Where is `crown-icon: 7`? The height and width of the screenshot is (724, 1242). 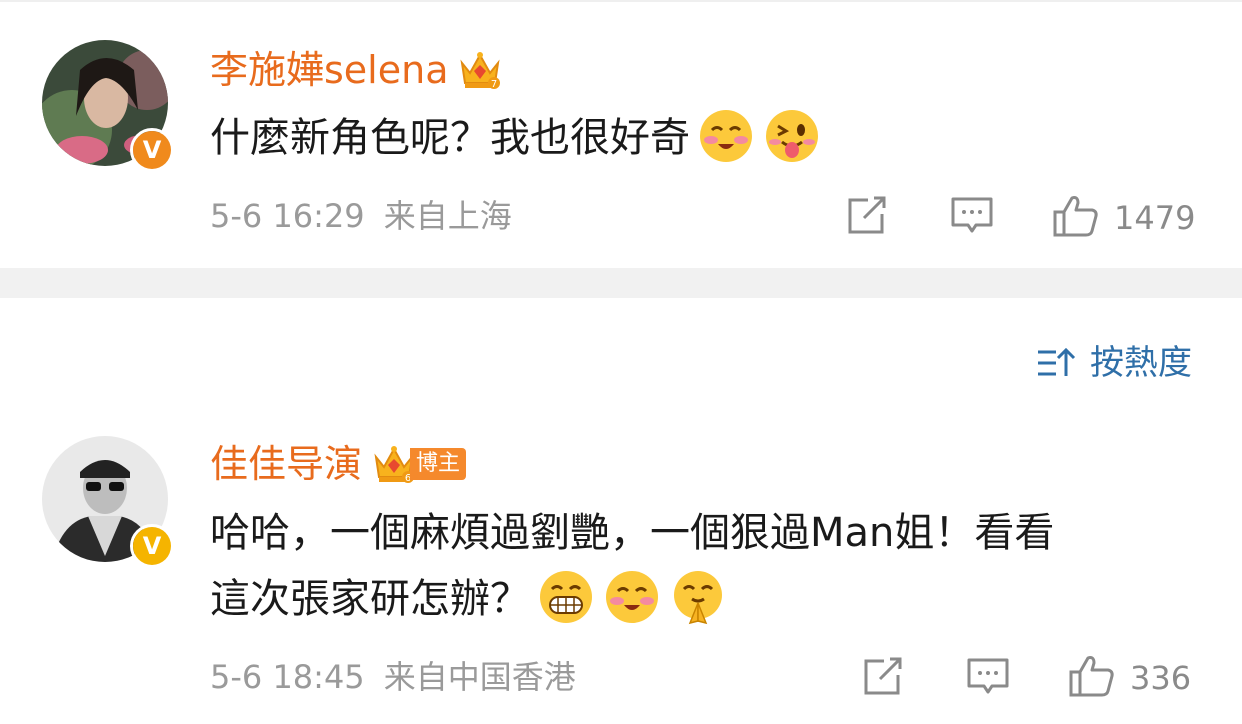 crown-icon: 7 is located at coordinates (480, 70).